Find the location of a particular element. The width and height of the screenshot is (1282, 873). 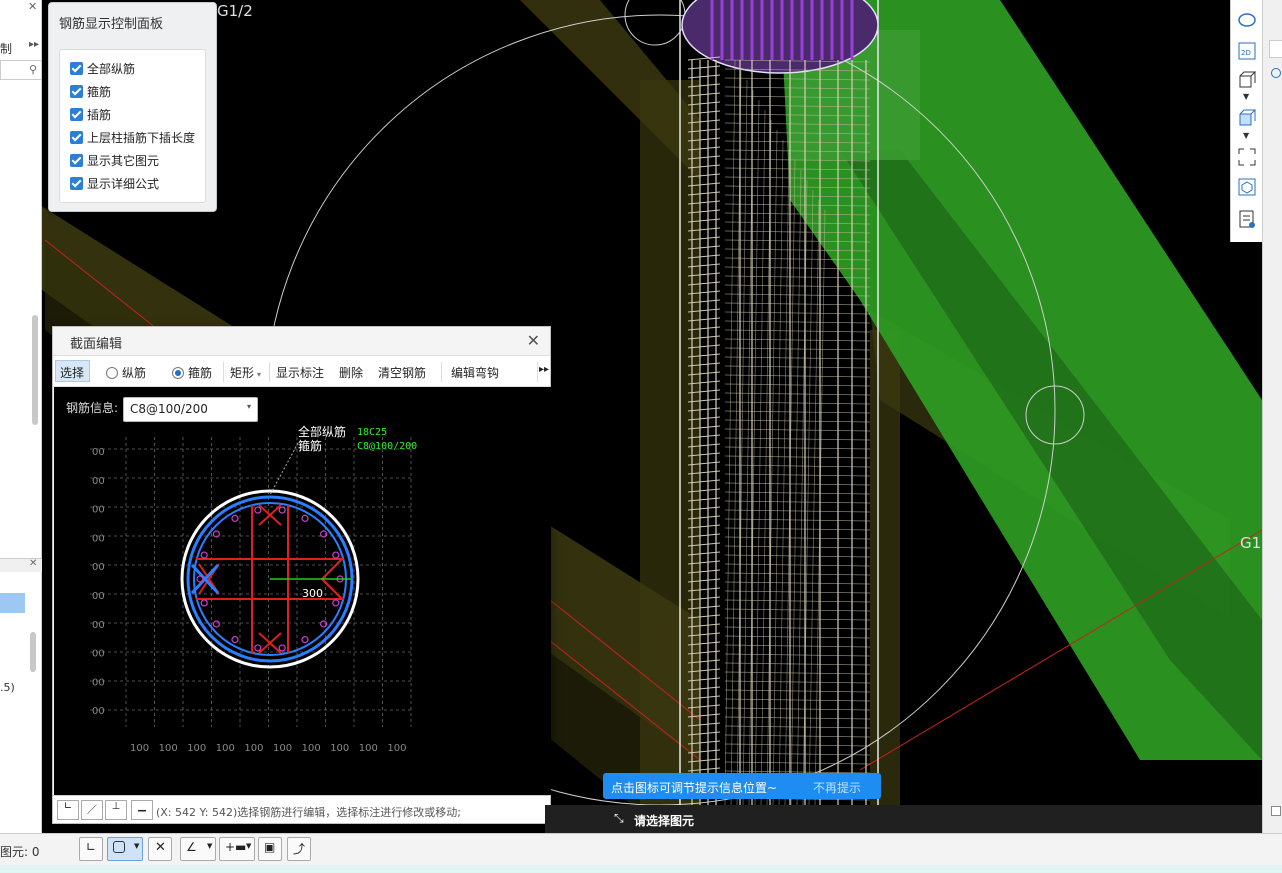

offset-button: +▬ ▼ is located at coordinates (237, 849).